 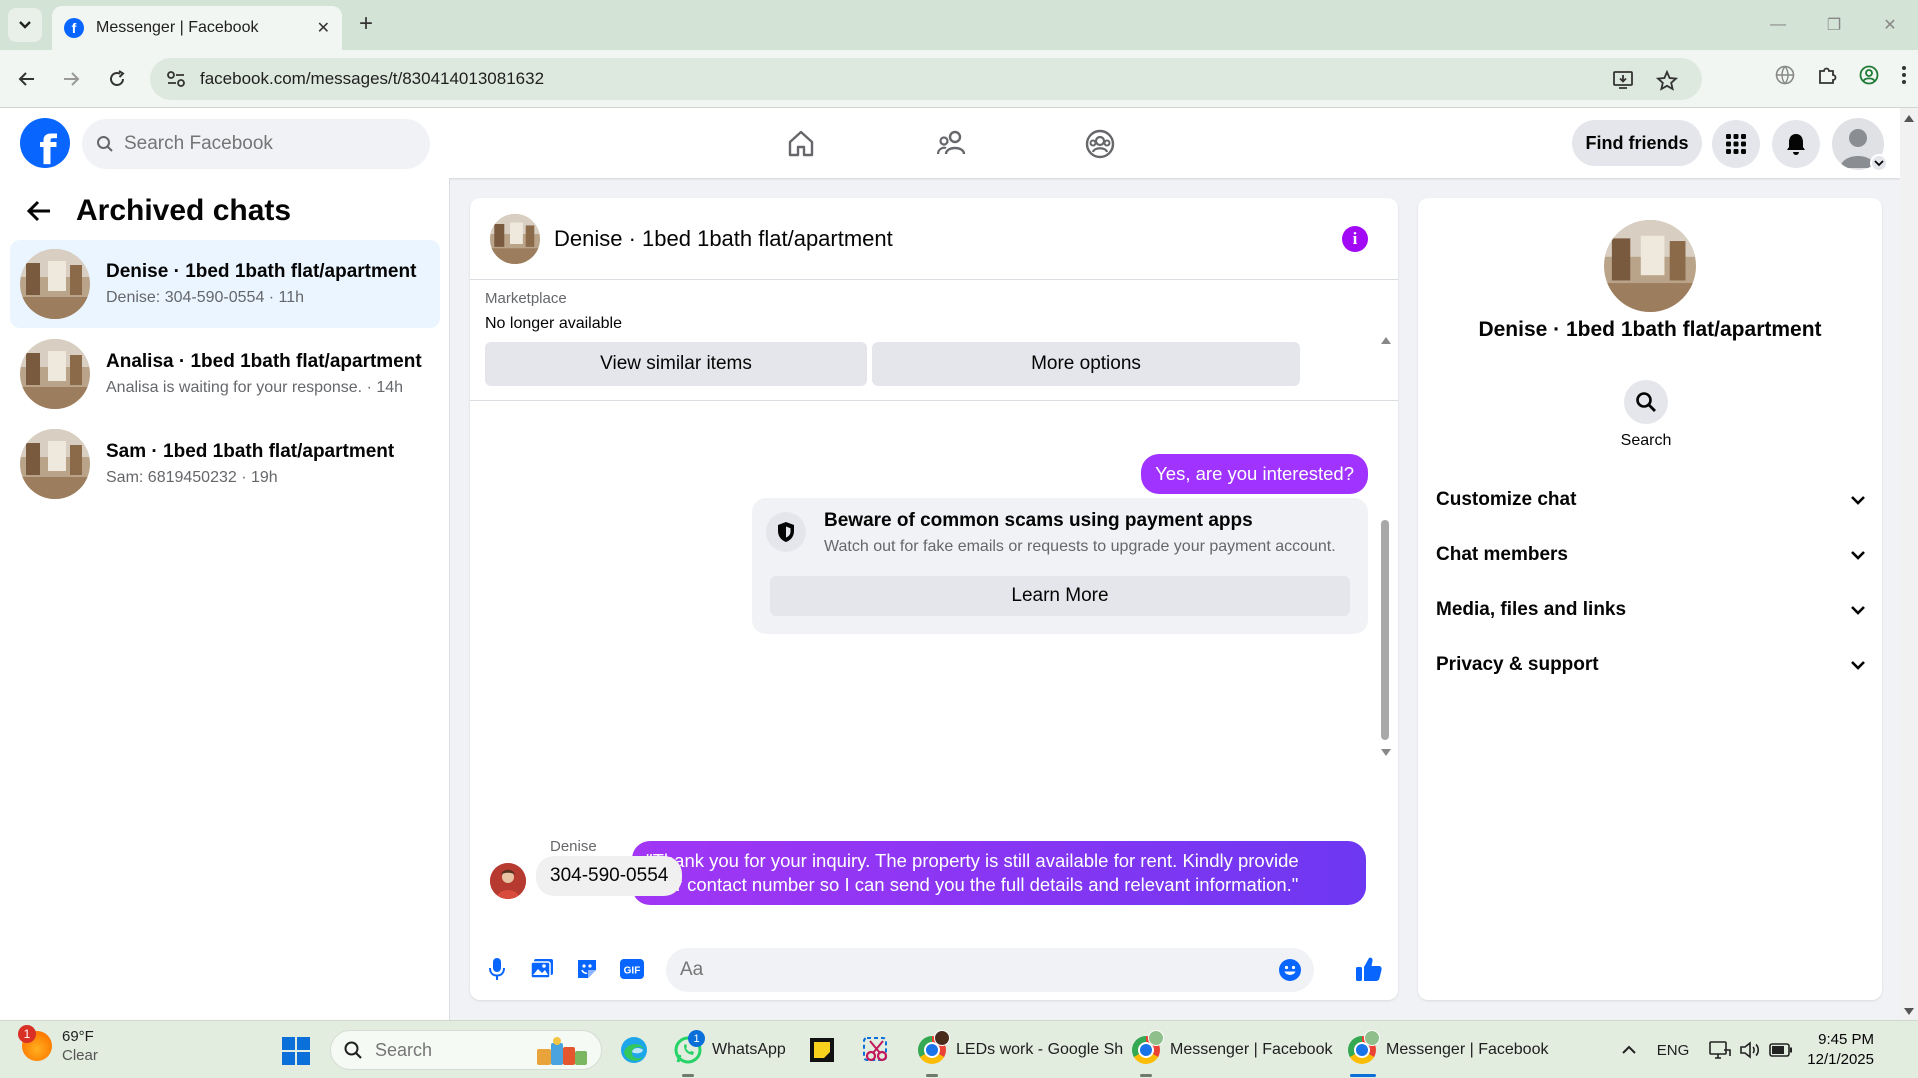 I want to click on conversation-thumbnail, so click(x=515, y=238).